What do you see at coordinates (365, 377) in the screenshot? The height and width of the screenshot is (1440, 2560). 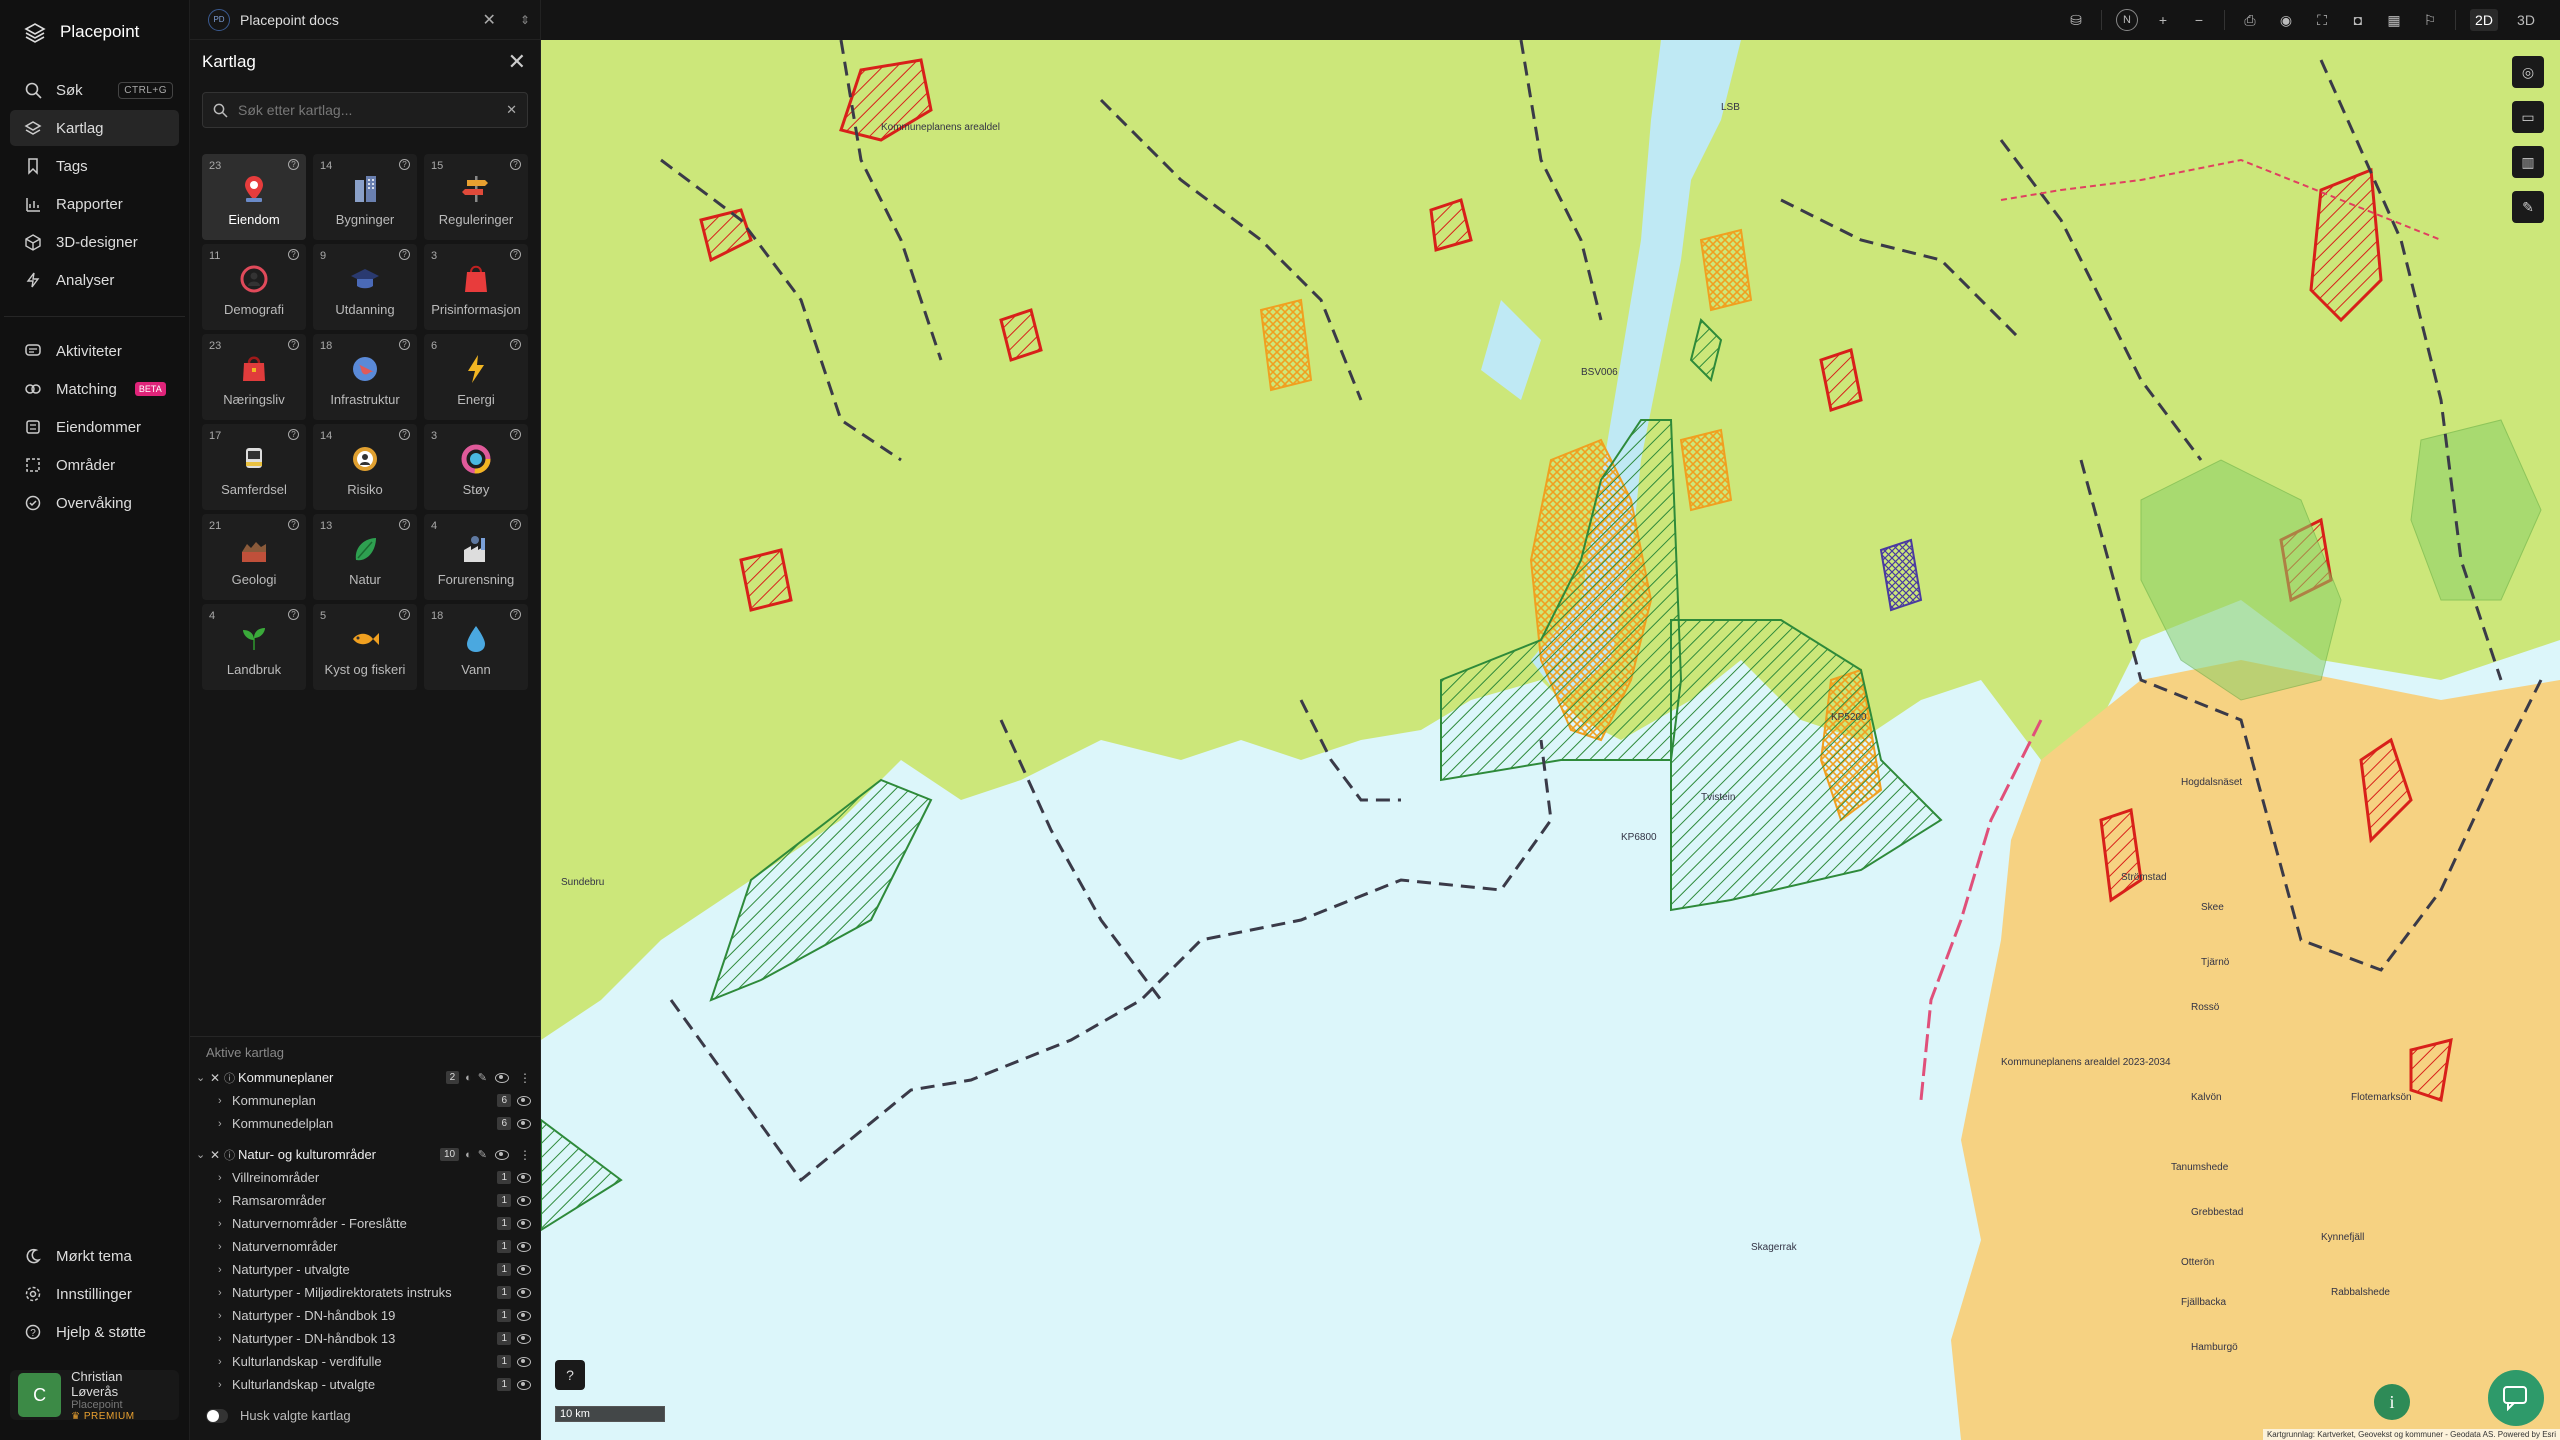 I see `layer-tile-infrastruktur: 18? Infrastruktur` at bounding box center [365, 377].